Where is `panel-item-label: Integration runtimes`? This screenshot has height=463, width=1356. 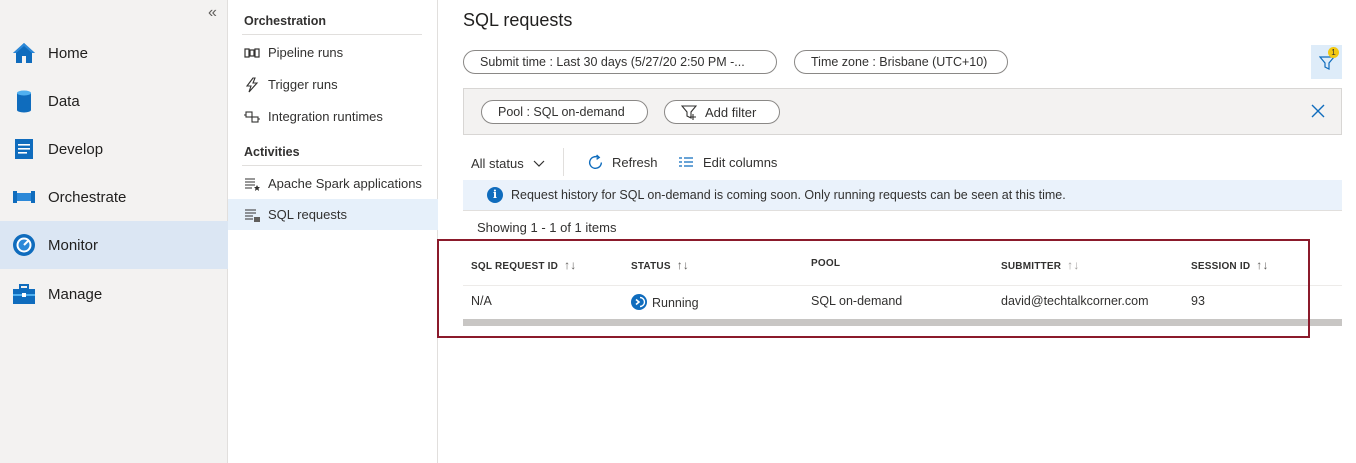
panel-item-label: Integration runtimes is located at coordinates (325, 116).